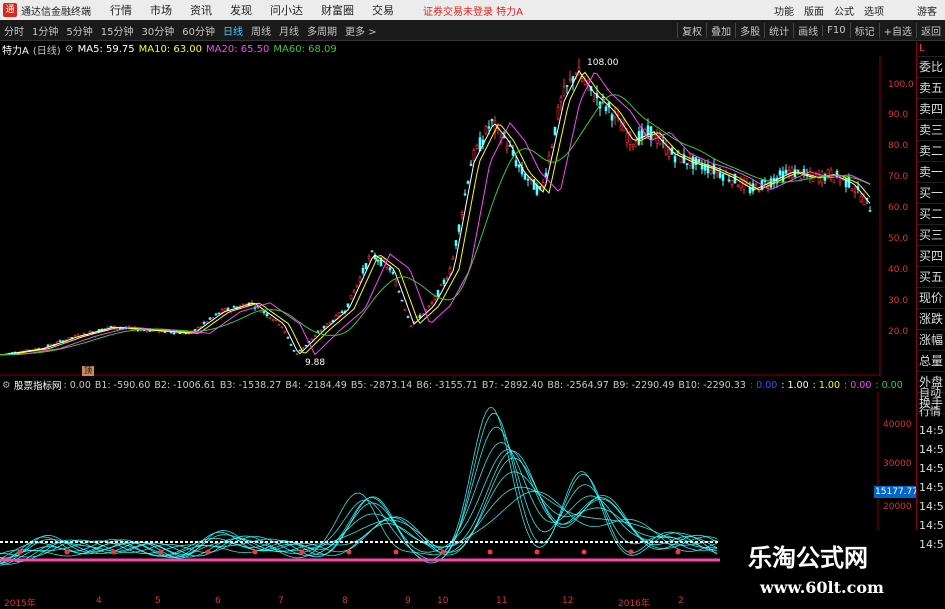  I want to click on indicator-val: B10: -2290.33, so click(712, 385).